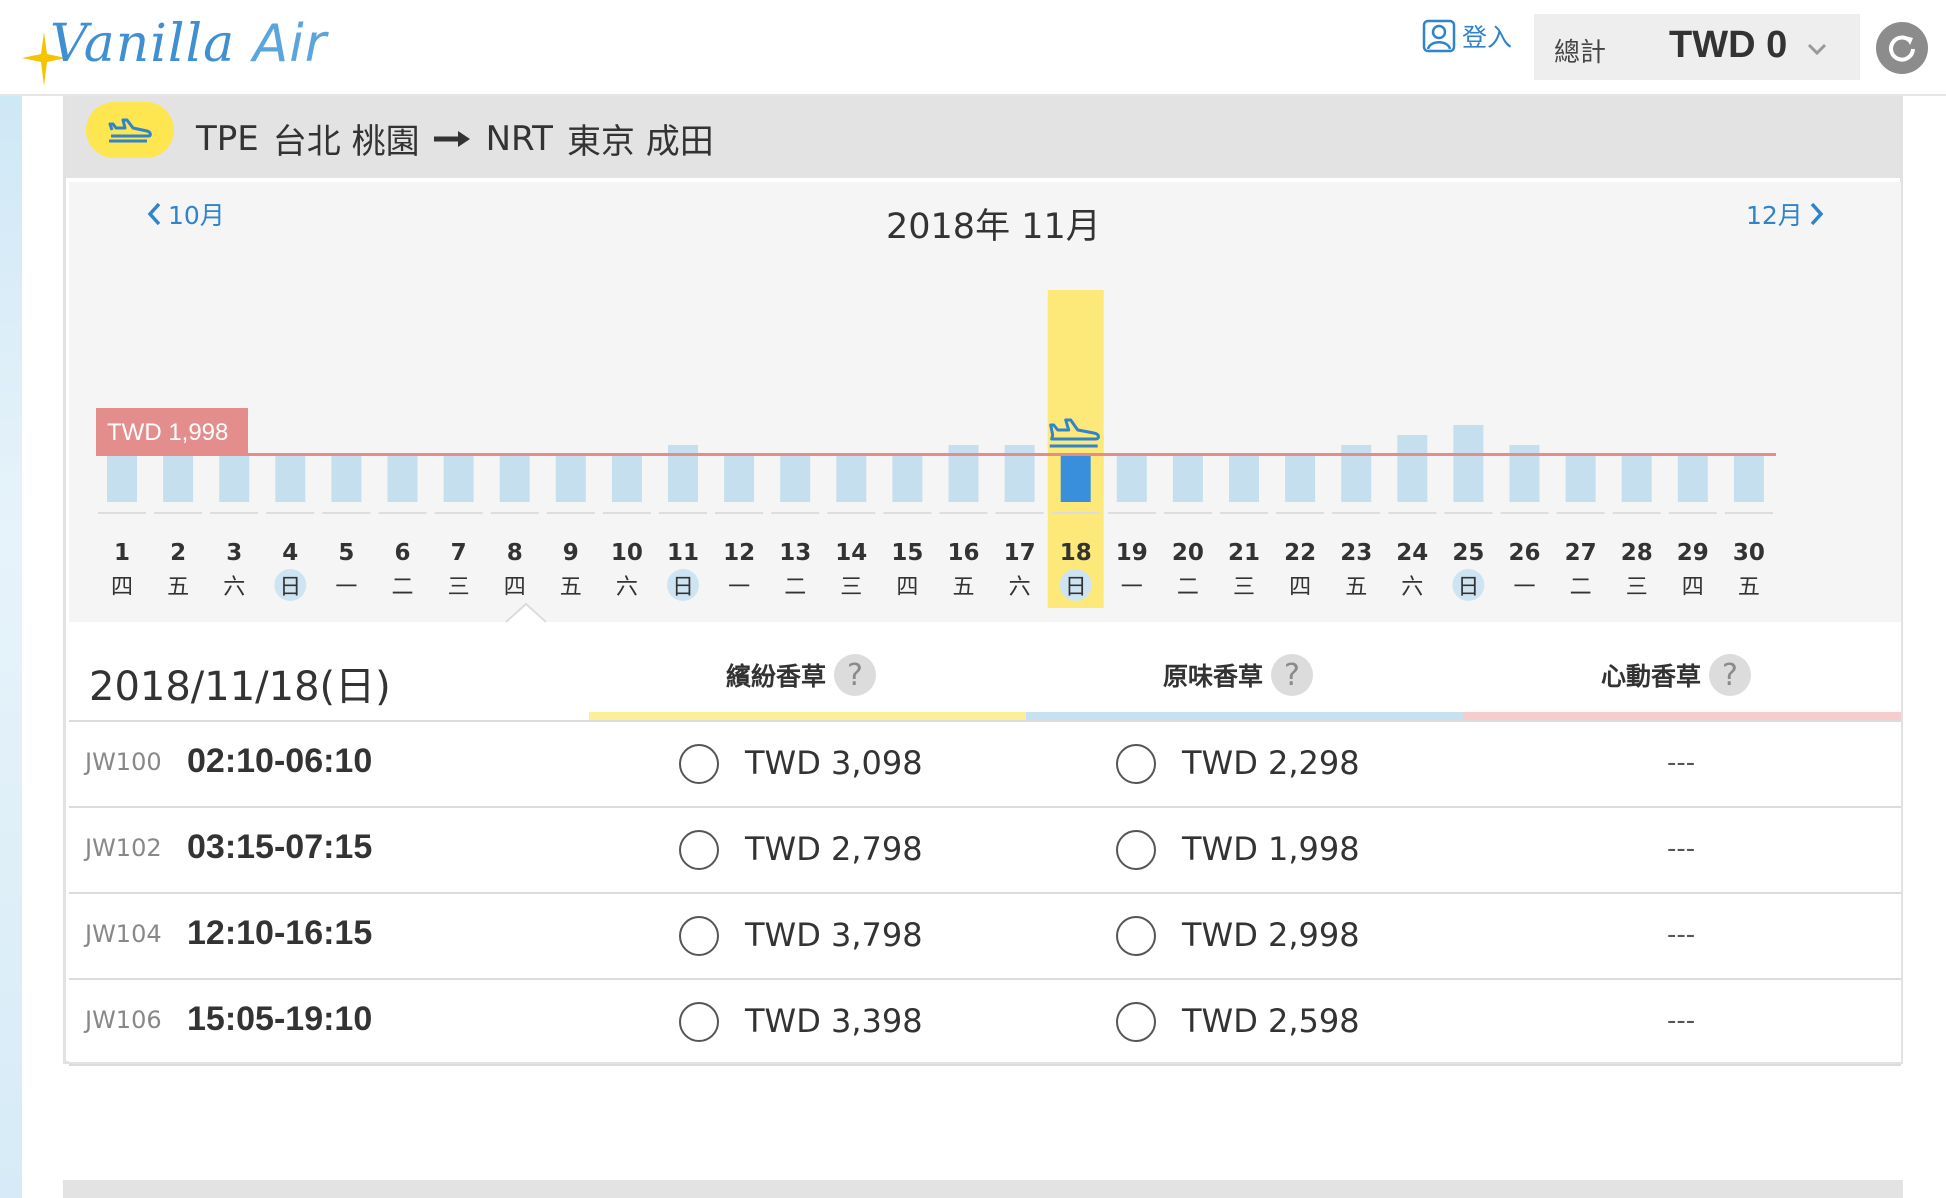  Describe the element at coordinates (1524, 553) in the screenshot. I see `day-number: 26` at that location.